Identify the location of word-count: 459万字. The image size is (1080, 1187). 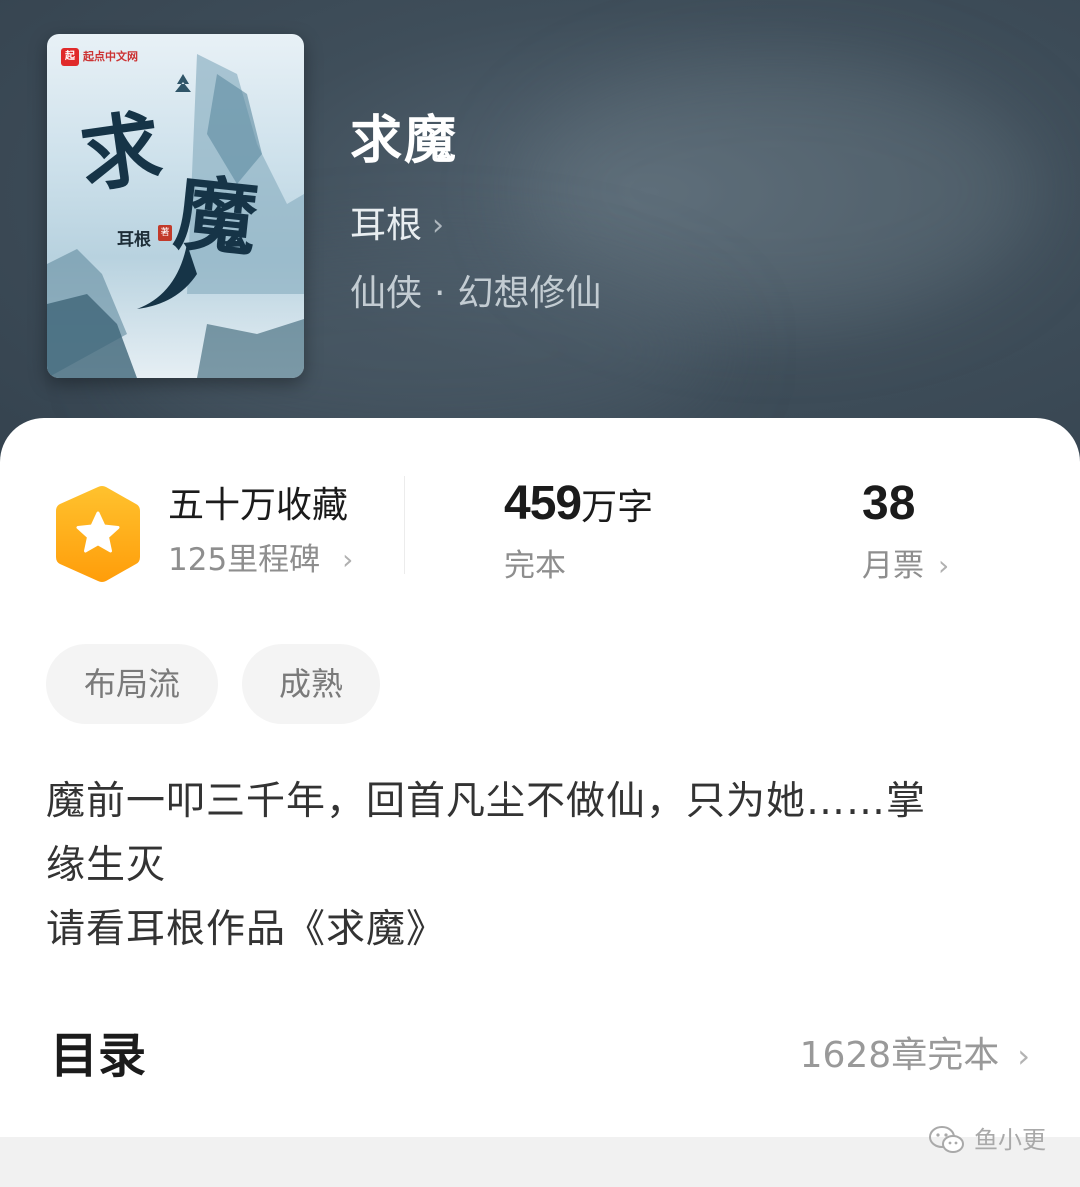
(578, 509).